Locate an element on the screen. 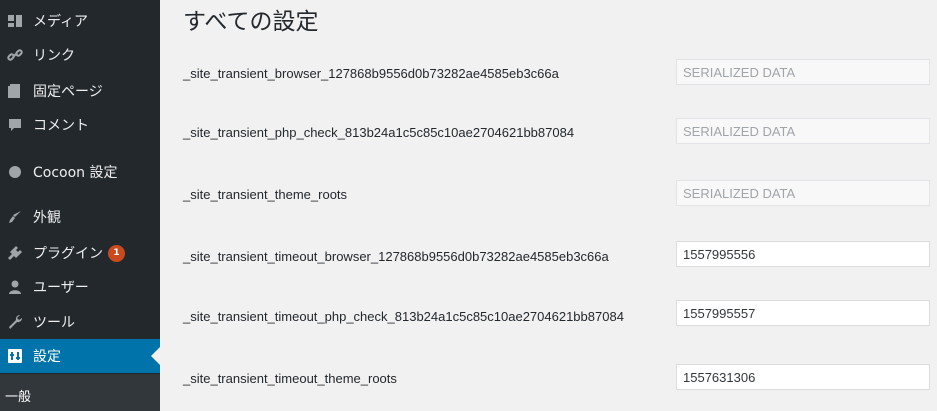 This screenshot has height=411, width=937. sidebar-item-label: メディア is located at coordinates (61, 22).